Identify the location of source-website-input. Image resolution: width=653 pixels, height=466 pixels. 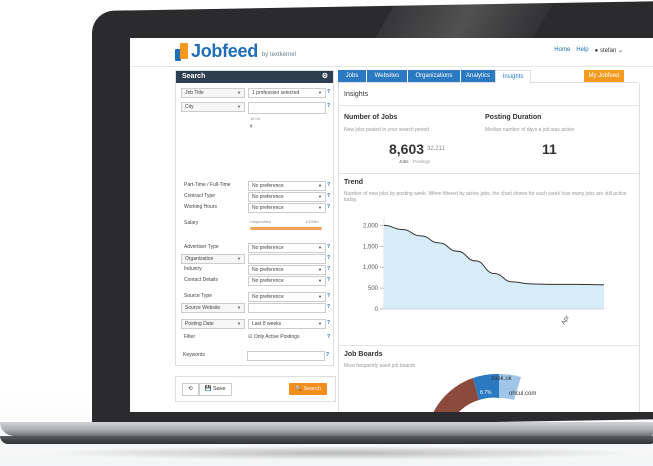
(287, 308).